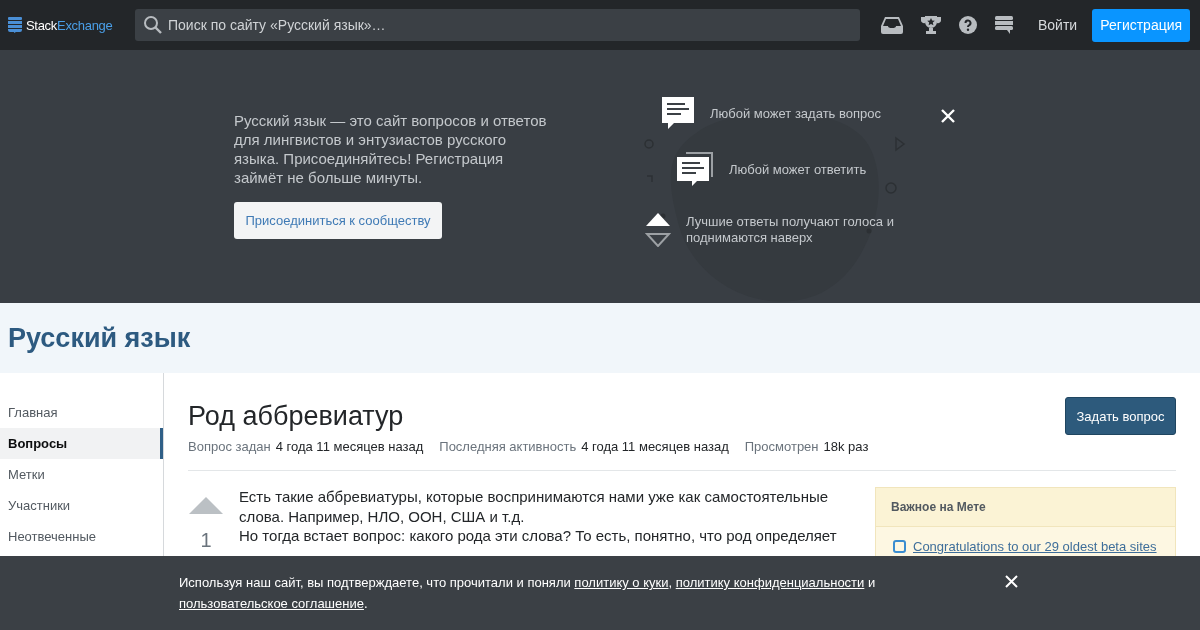 The image size is (1200, 630). What do you see at coordinates (846, 446) in the screenshot?
I see `meta-value: 18k раз` at bounding box center [846, 446].